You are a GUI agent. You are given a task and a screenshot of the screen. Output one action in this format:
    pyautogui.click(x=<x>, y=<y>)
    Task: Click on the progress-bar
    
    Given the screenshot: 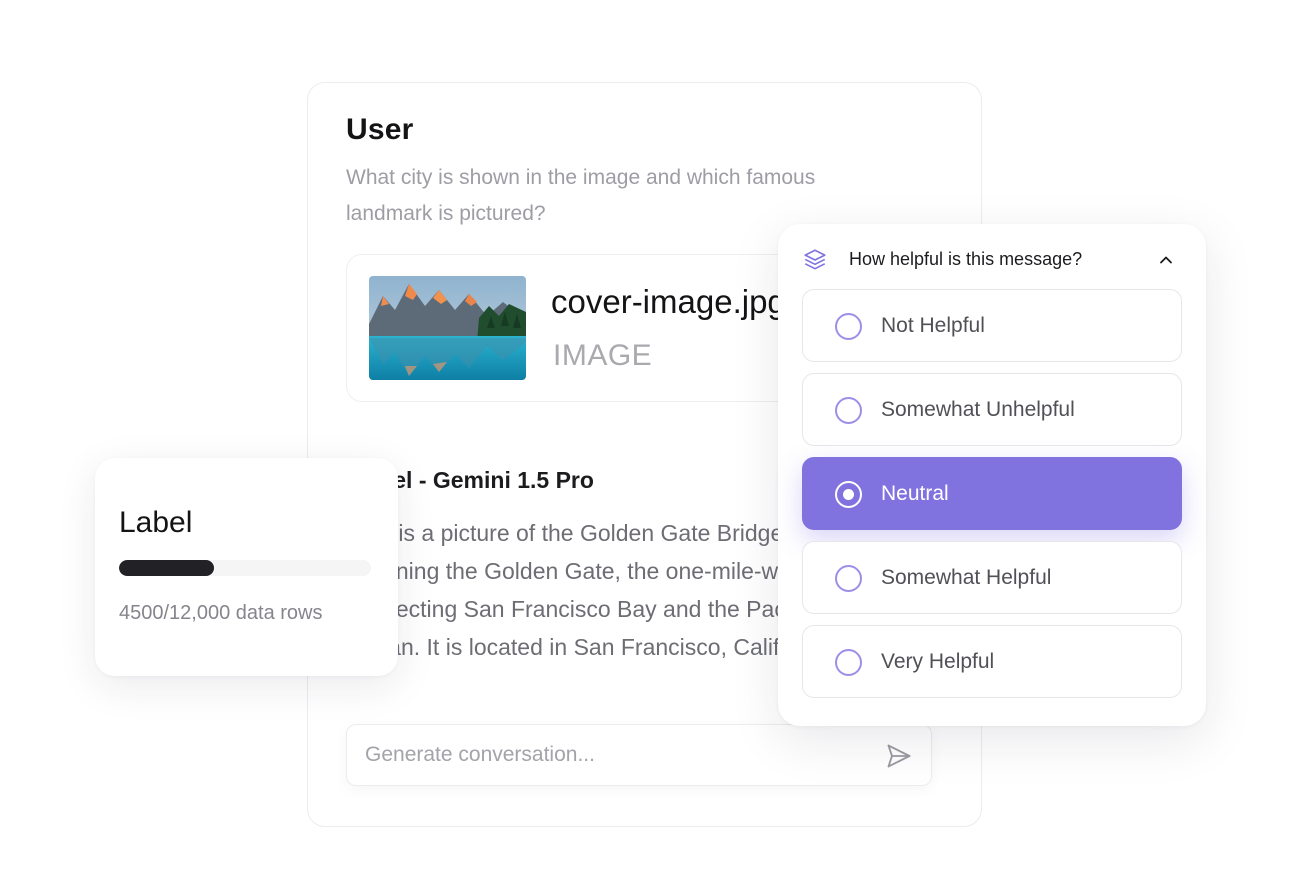 What is the action you would take?
    pyautogui.click(x=245, y=568)
    